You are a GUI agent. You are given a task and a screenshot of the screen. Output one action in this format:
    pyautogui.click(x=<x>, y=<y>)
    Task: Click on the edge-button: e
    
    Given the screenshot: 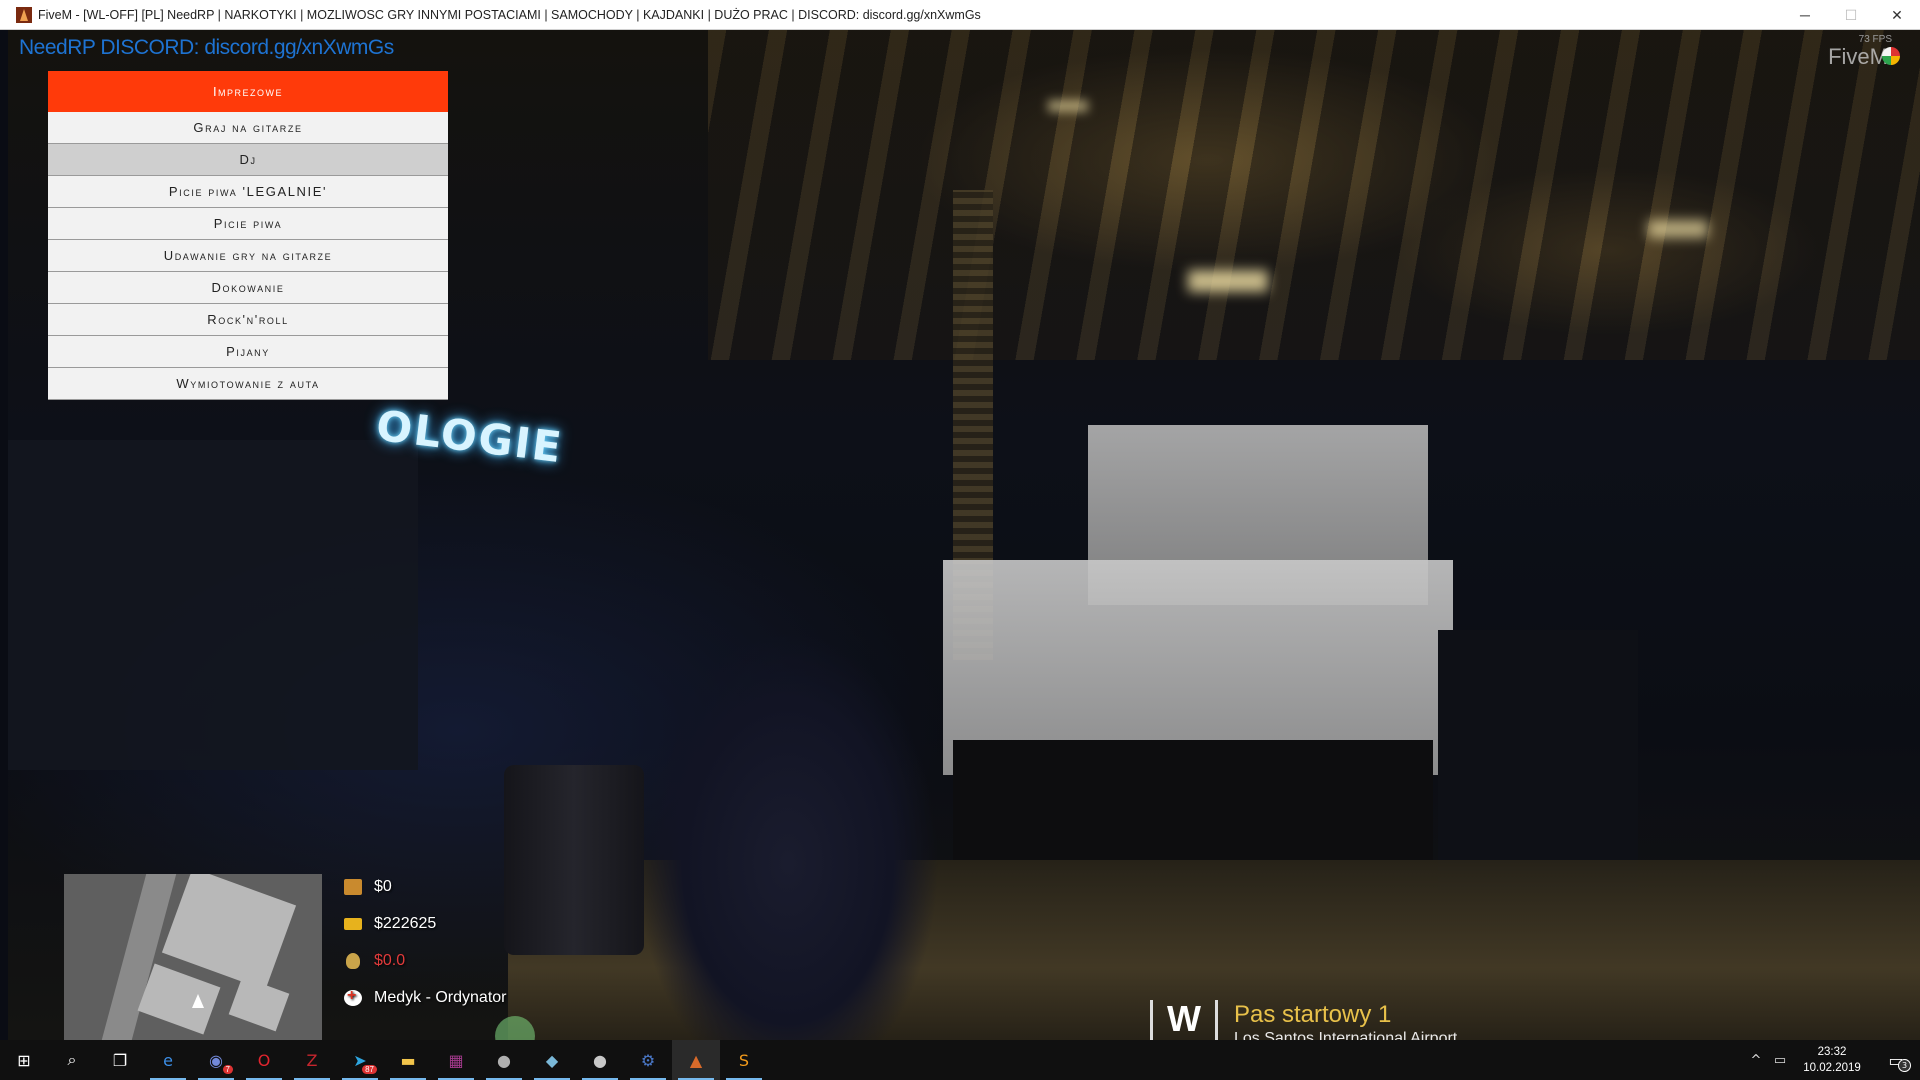 What is the action you would take?
    pyautogui.click(x=168, y=1060)
    